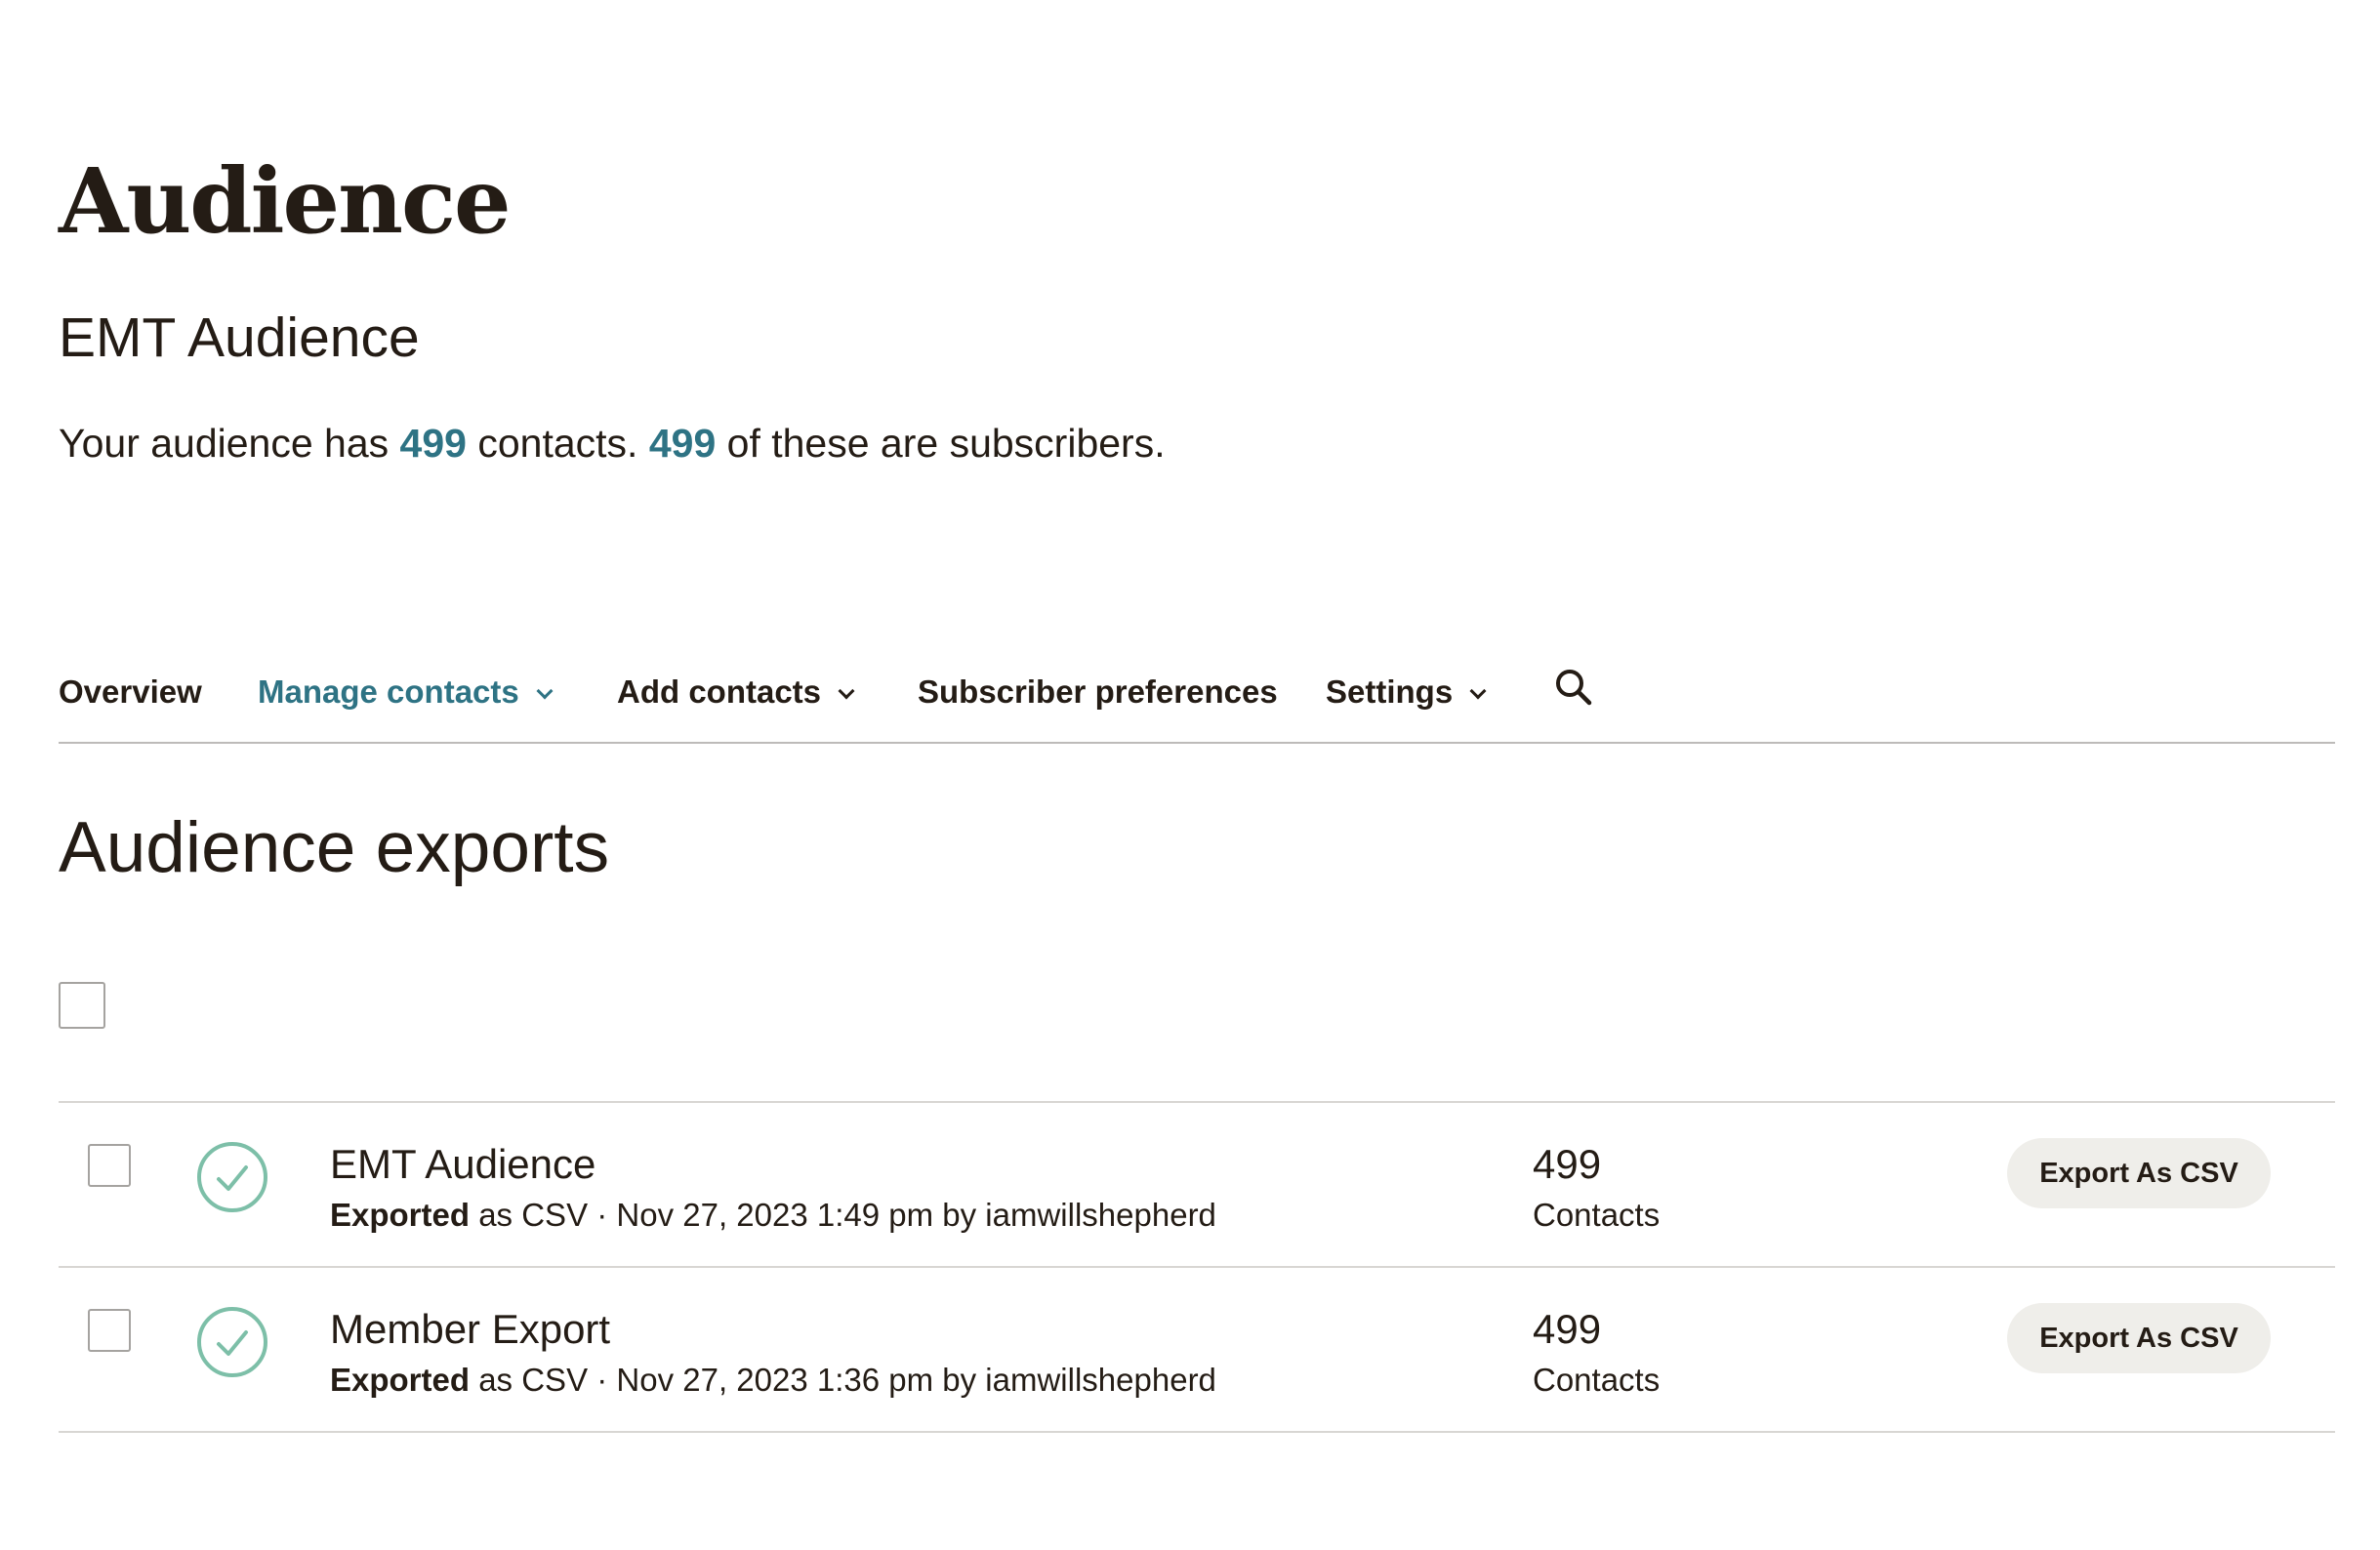 The width and height of the screenshot is (2380, 1550). I want to click on export-name: Member Export, so click(470, 1329).